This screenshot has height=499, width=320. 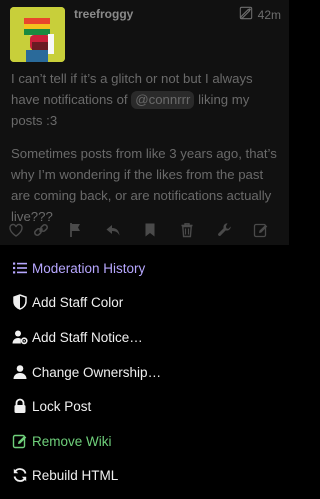 What do you see at coordinates (103, 14) in the screenshot?
I see `post-username: treefroggy` at bounding box center [103, 14].